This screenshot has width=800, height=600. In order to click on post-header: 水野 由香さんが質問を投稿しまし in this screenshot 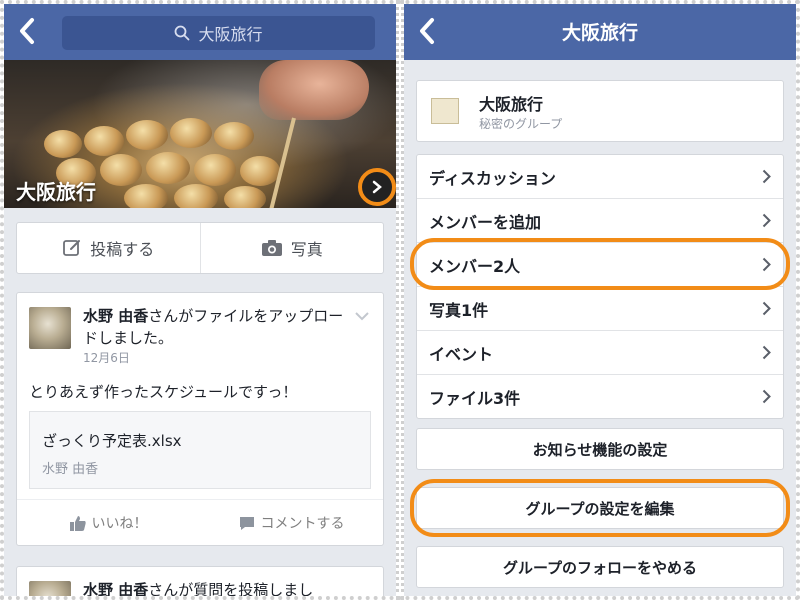, I will do `click(218, 587)`.